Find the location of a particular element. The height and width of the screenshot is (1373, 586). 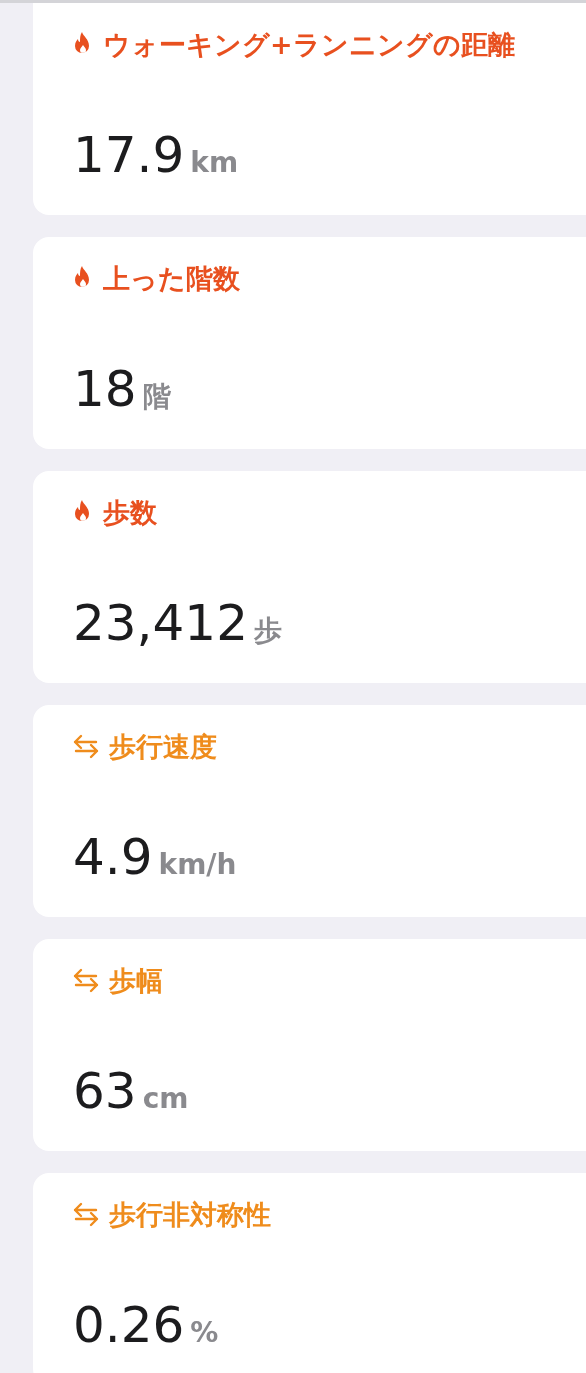

card-title: 歩行速度 is located at coordinates (313, 747).